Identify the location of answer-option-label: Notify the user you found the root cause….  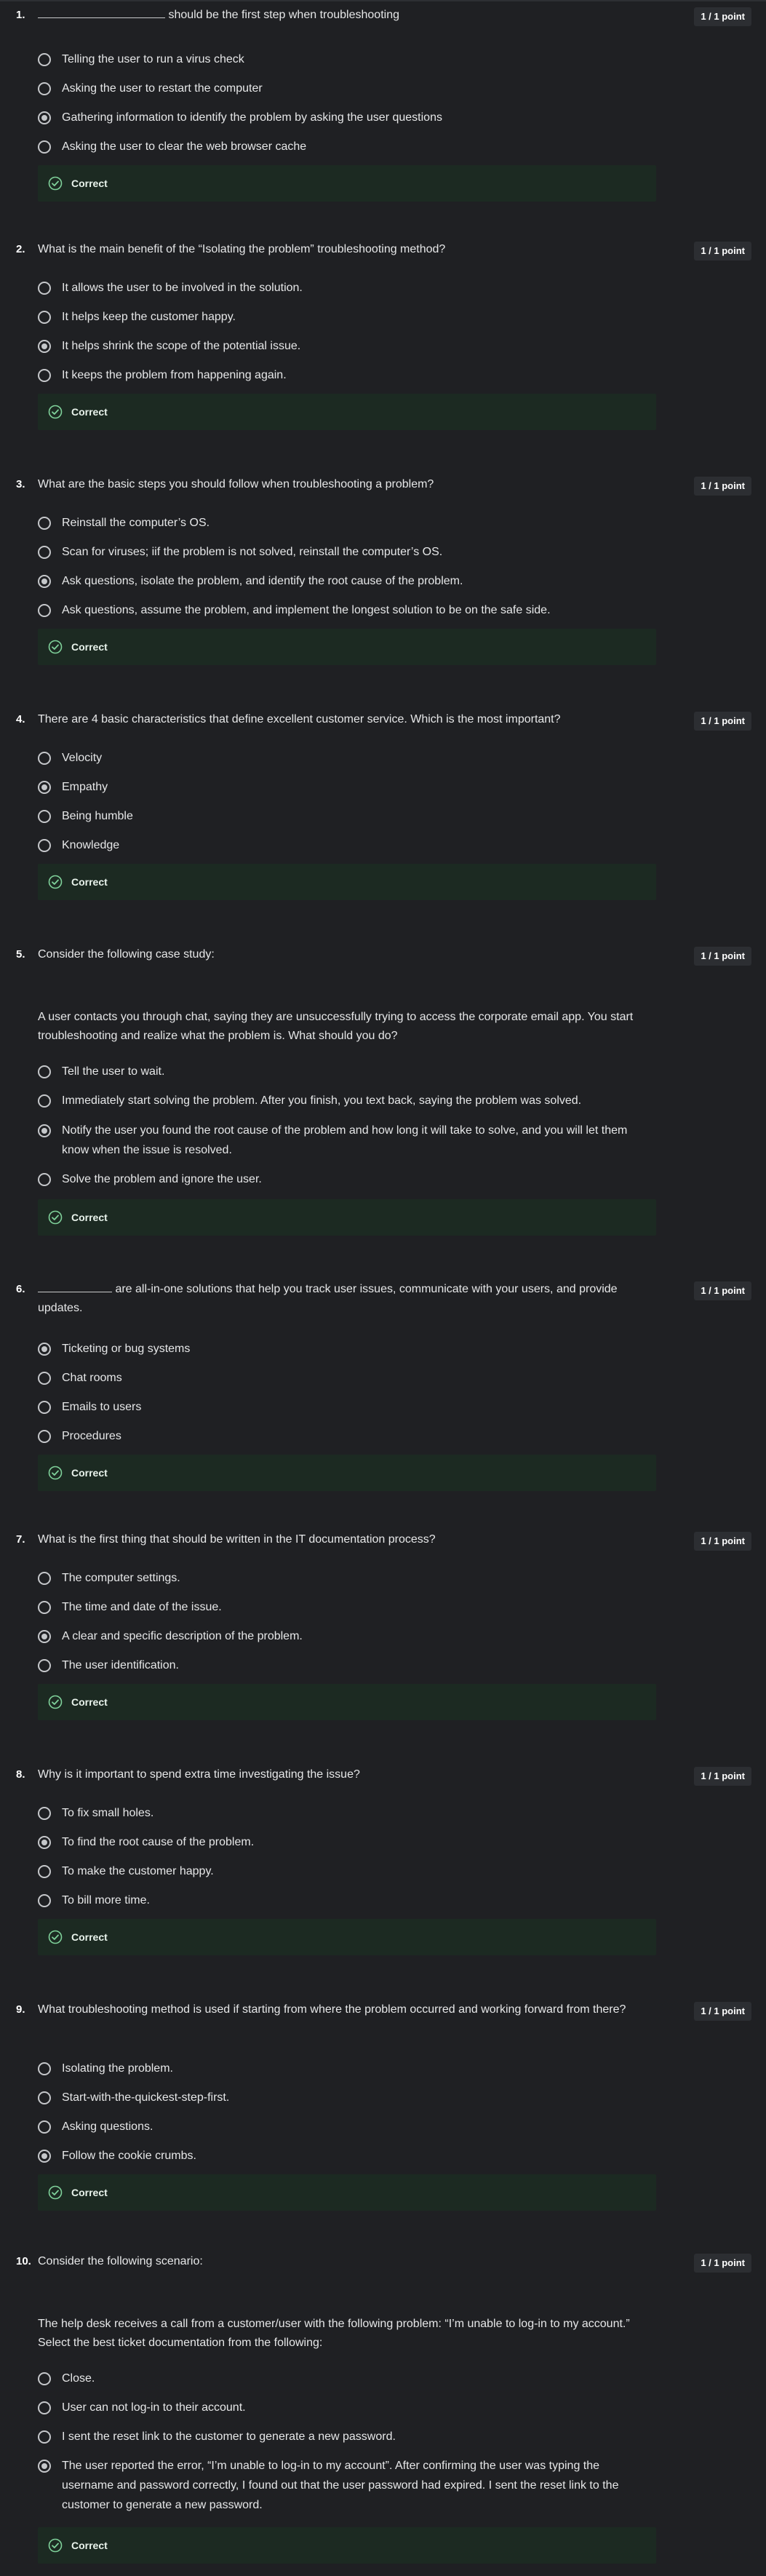
(345, 1140).